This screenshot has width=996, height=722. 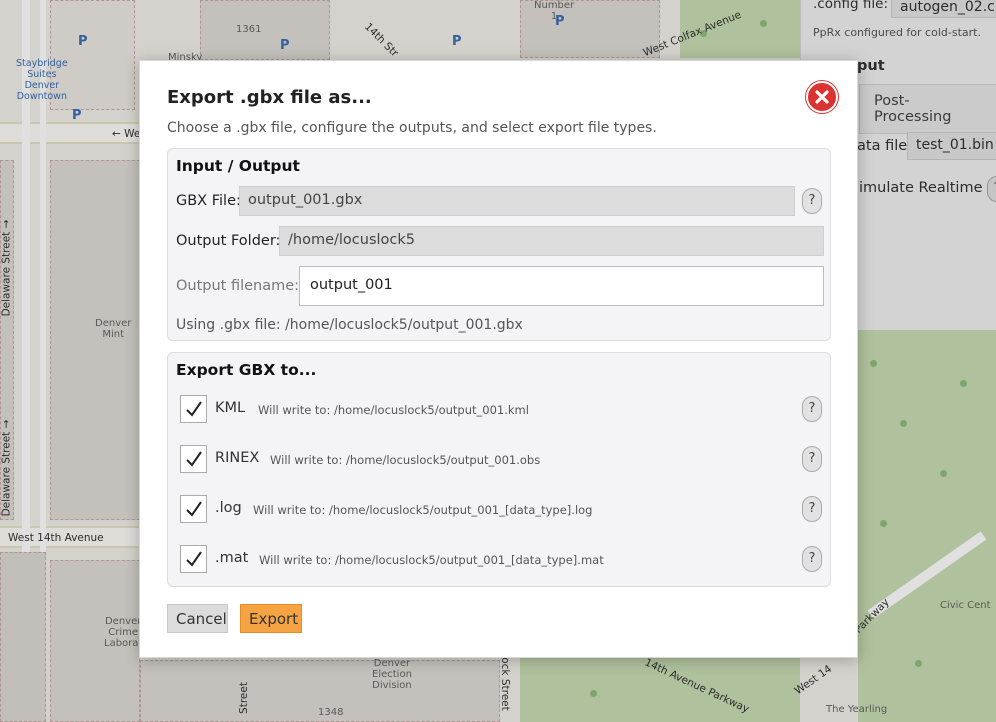 What do you see at coordinates (228, 241) in the screenshot?
I see `output-folder-label: Output Folder:` at bounding box center [228, 241].